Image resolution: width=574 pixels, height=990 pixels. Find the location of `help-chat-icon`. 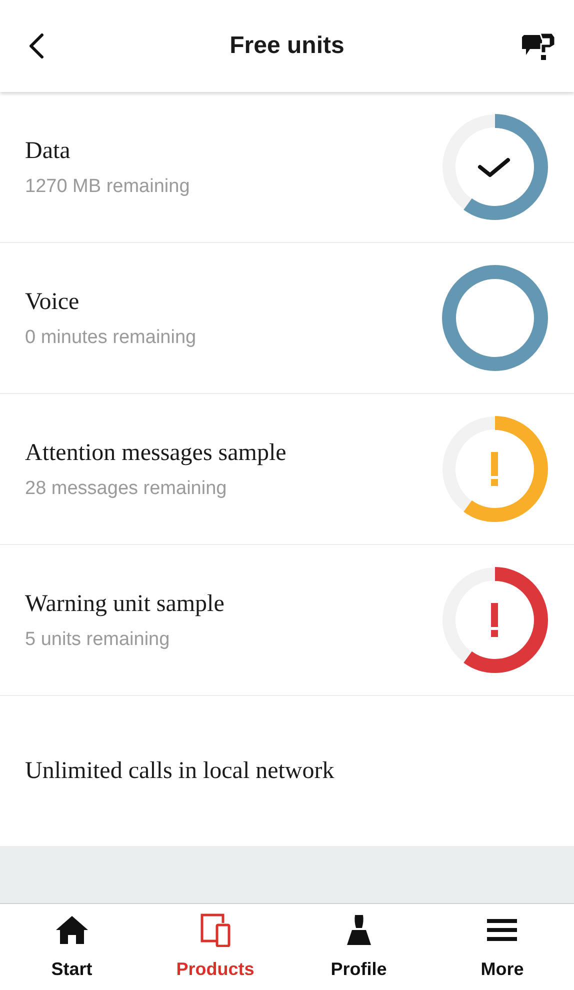

help-chat-icon is located at coordinates (538, 46).